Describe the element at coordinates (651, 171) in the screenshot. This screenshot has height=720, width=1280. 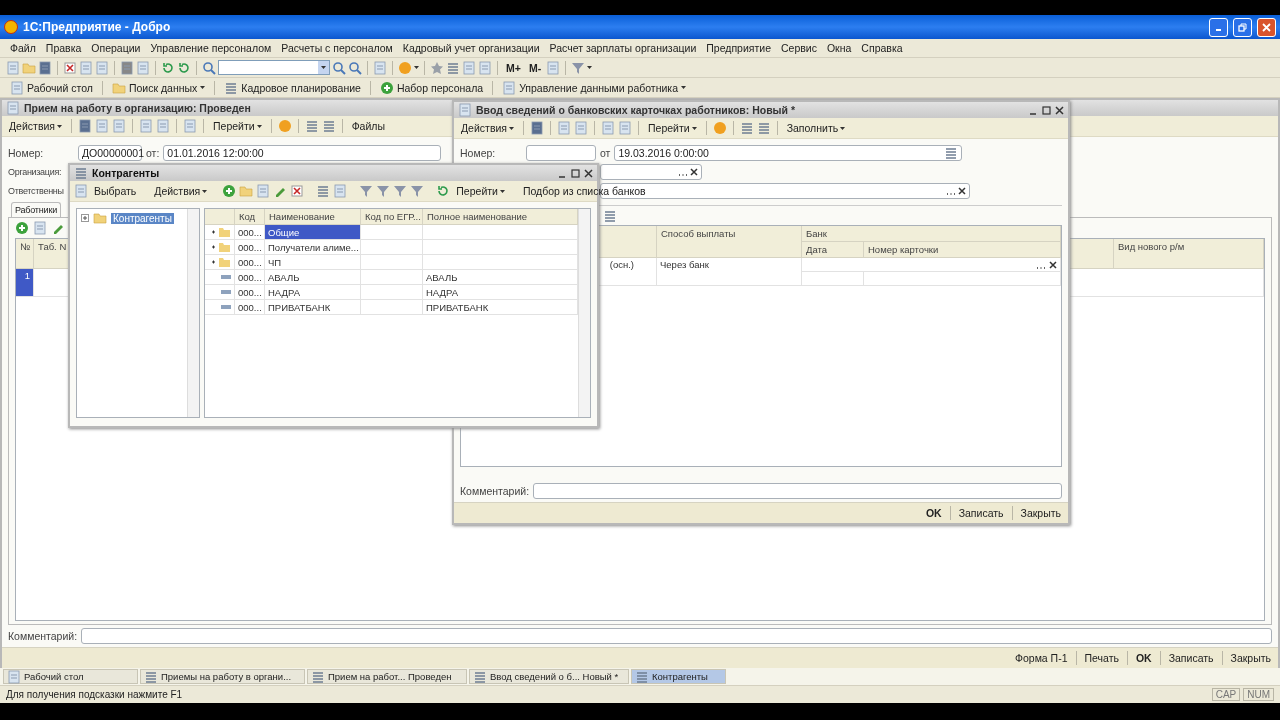
I see `select-field` at that location.